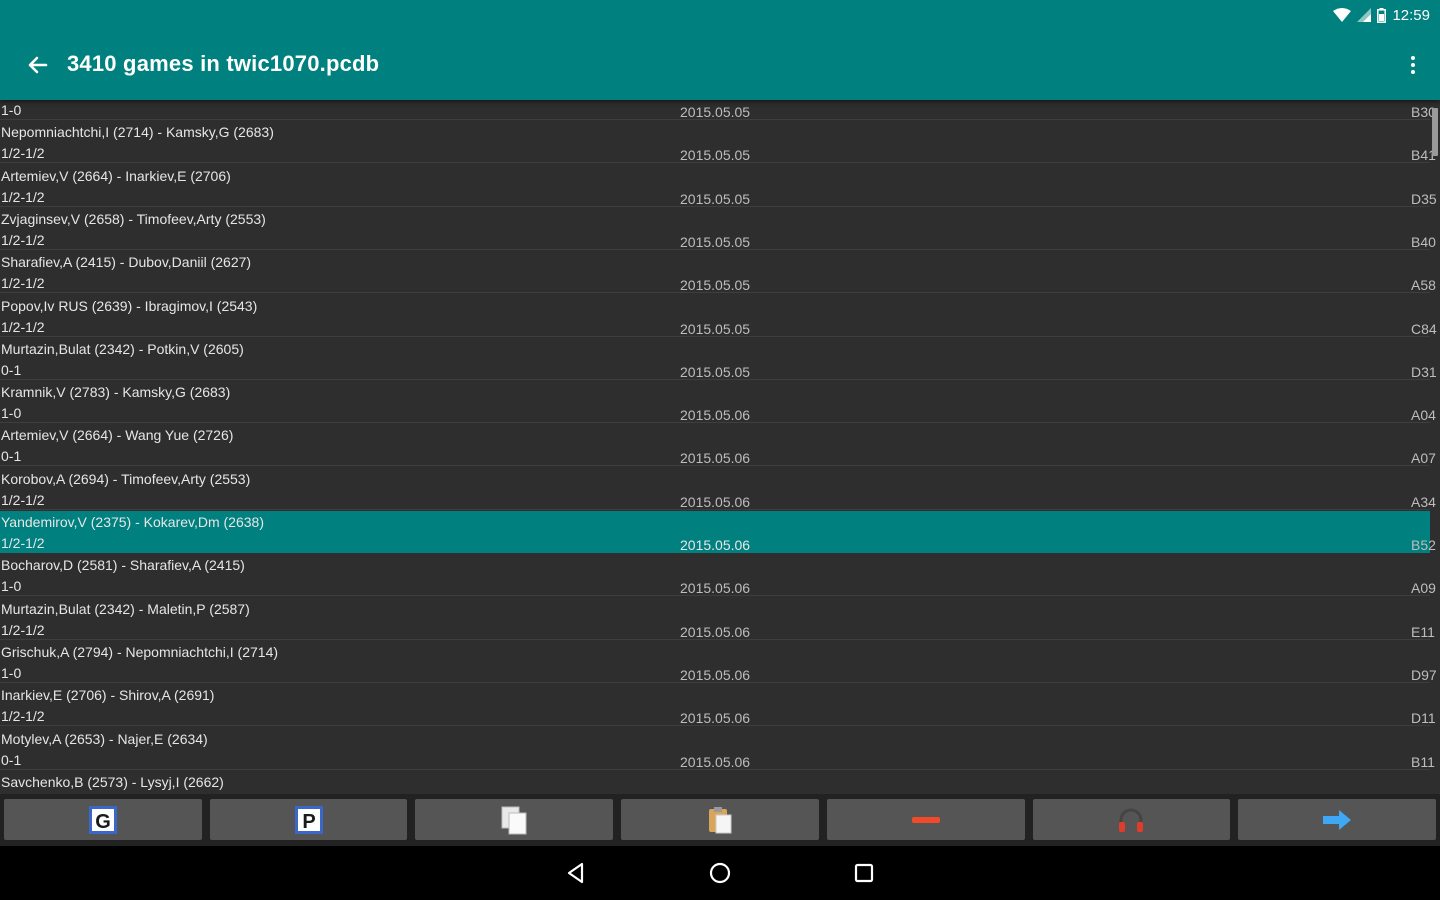 This screenshot has height=900, width=1440. What do you see at coordinates (1424, 328) in the screenshot?
I see `game-eco: C84` at bounding box center [1424, 328].